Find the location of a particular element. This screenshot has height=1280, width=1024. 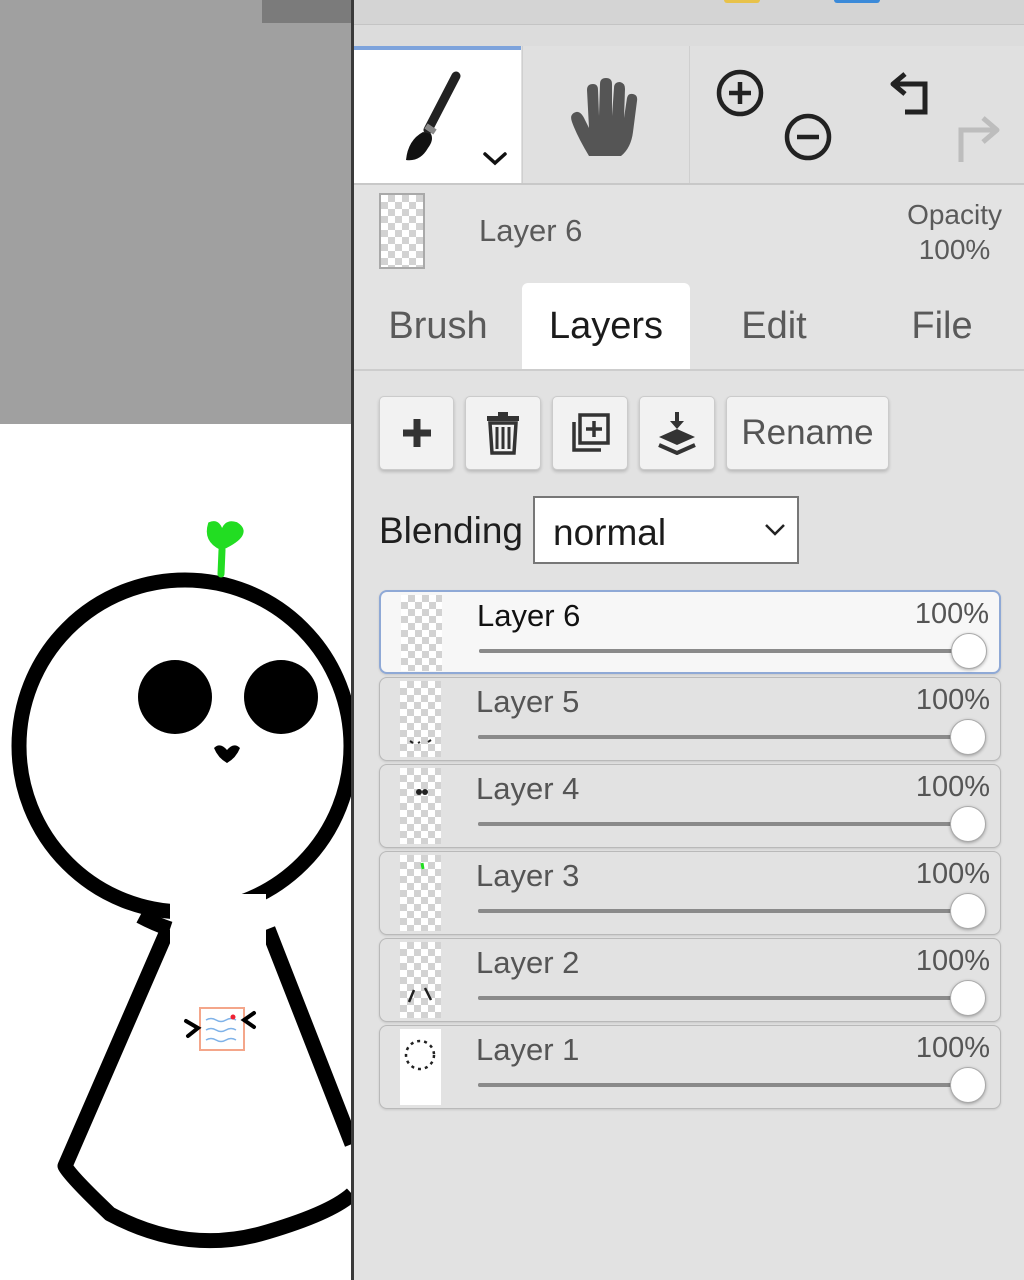

merge-down-button is located at coordinates (677, 433).